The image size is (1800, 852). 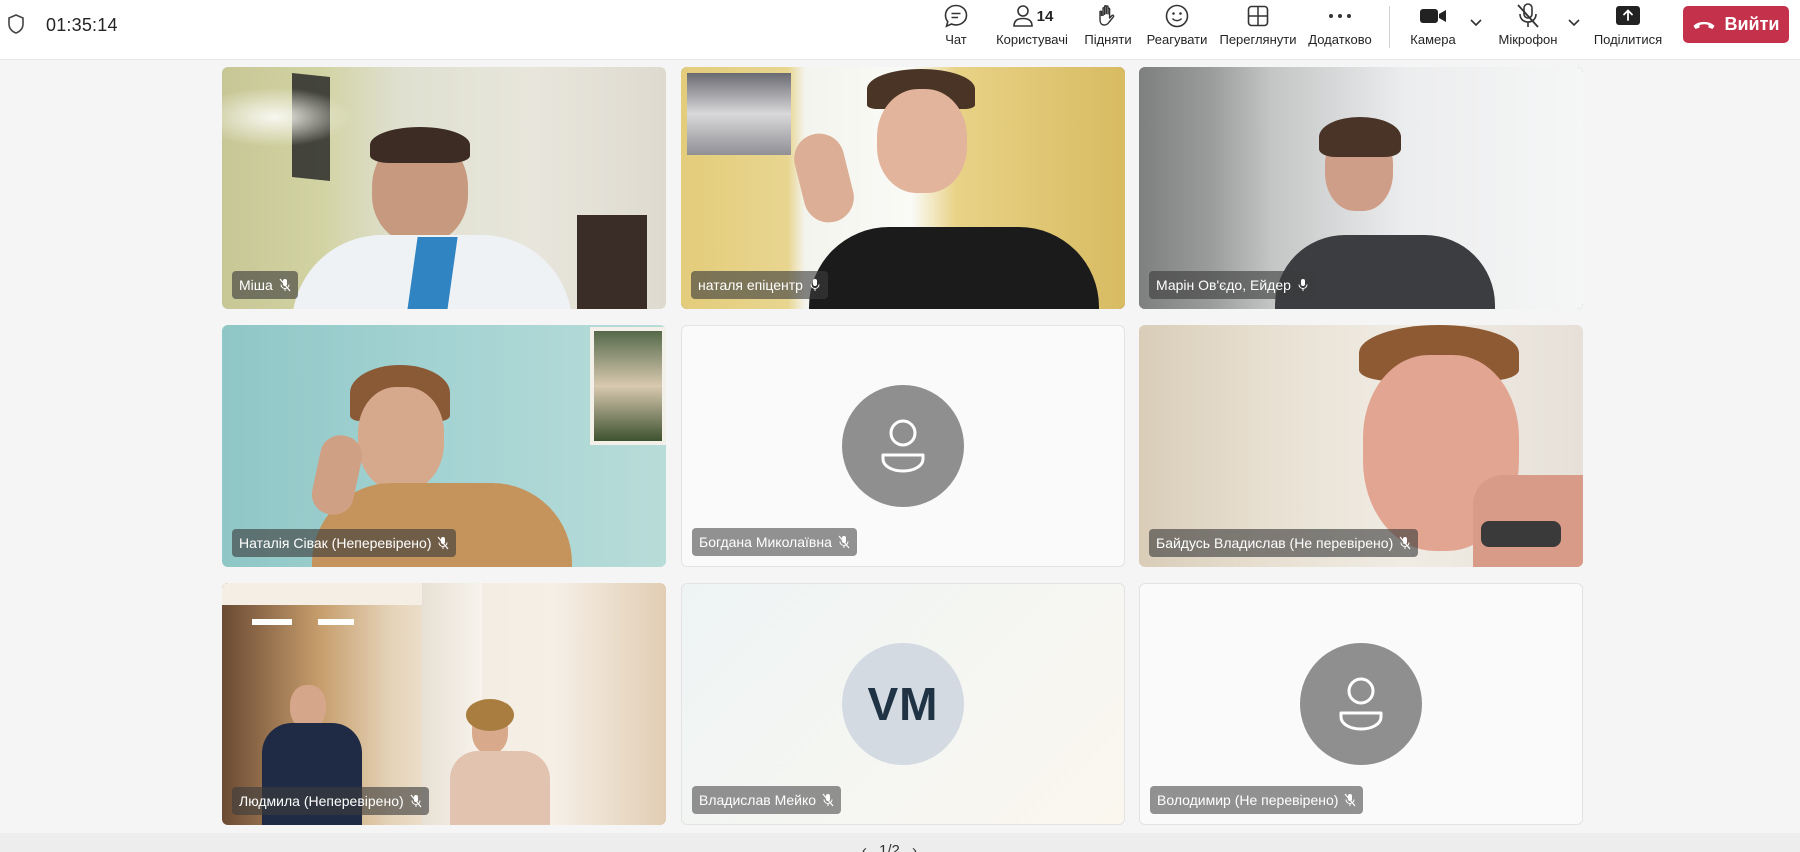 I want to click on react-button: Реагувати, so click(x=1177, y=30).